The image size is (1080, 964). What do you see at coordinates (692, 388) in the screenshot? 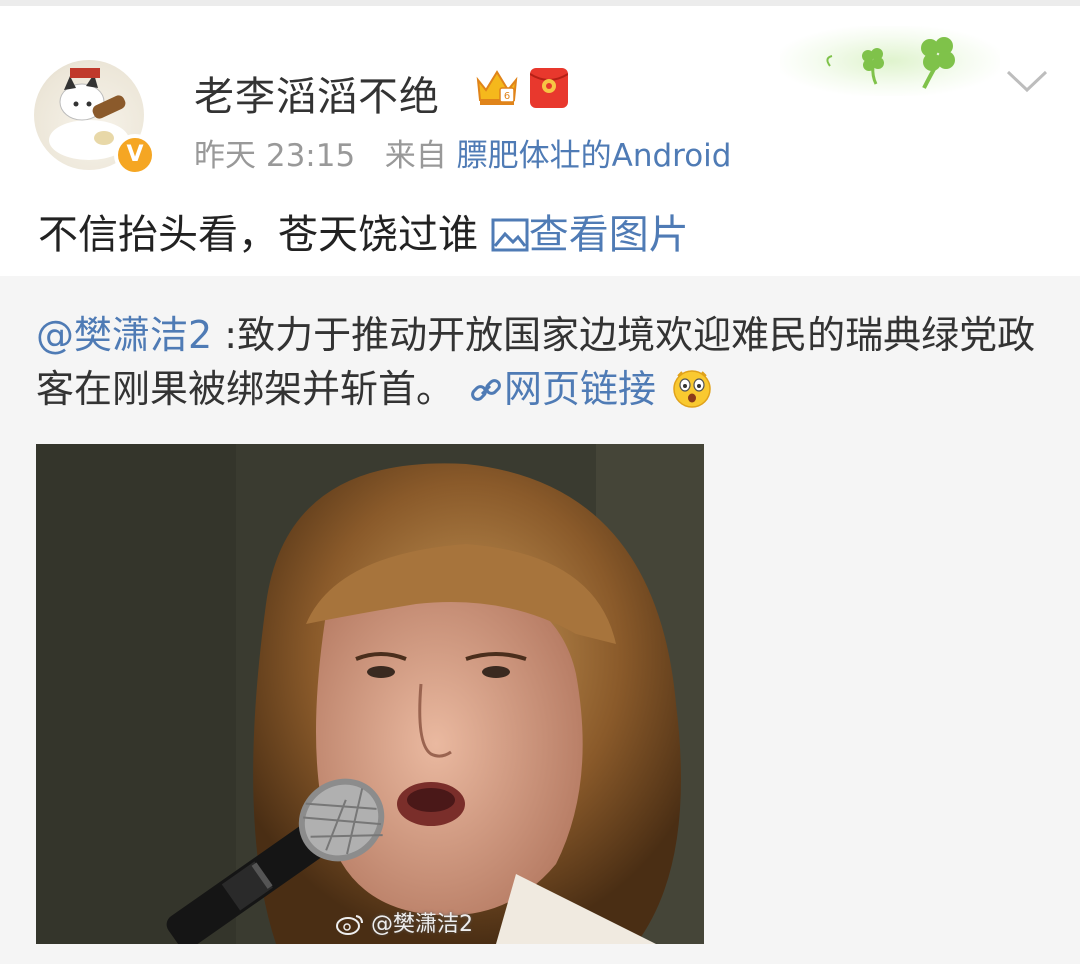
I see `surprised-emoji-icon` at bounding box center [692, 388].